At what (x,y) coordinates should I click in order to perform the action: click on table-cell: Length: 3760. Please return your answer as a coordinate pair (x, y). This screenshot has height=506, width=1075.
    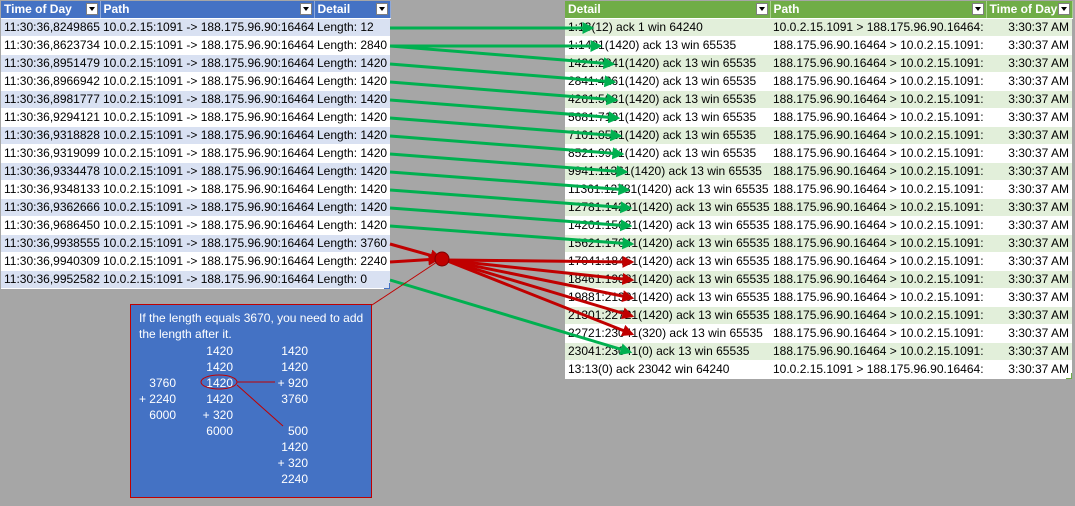
    Looking at the image, I should click on (352, 243).